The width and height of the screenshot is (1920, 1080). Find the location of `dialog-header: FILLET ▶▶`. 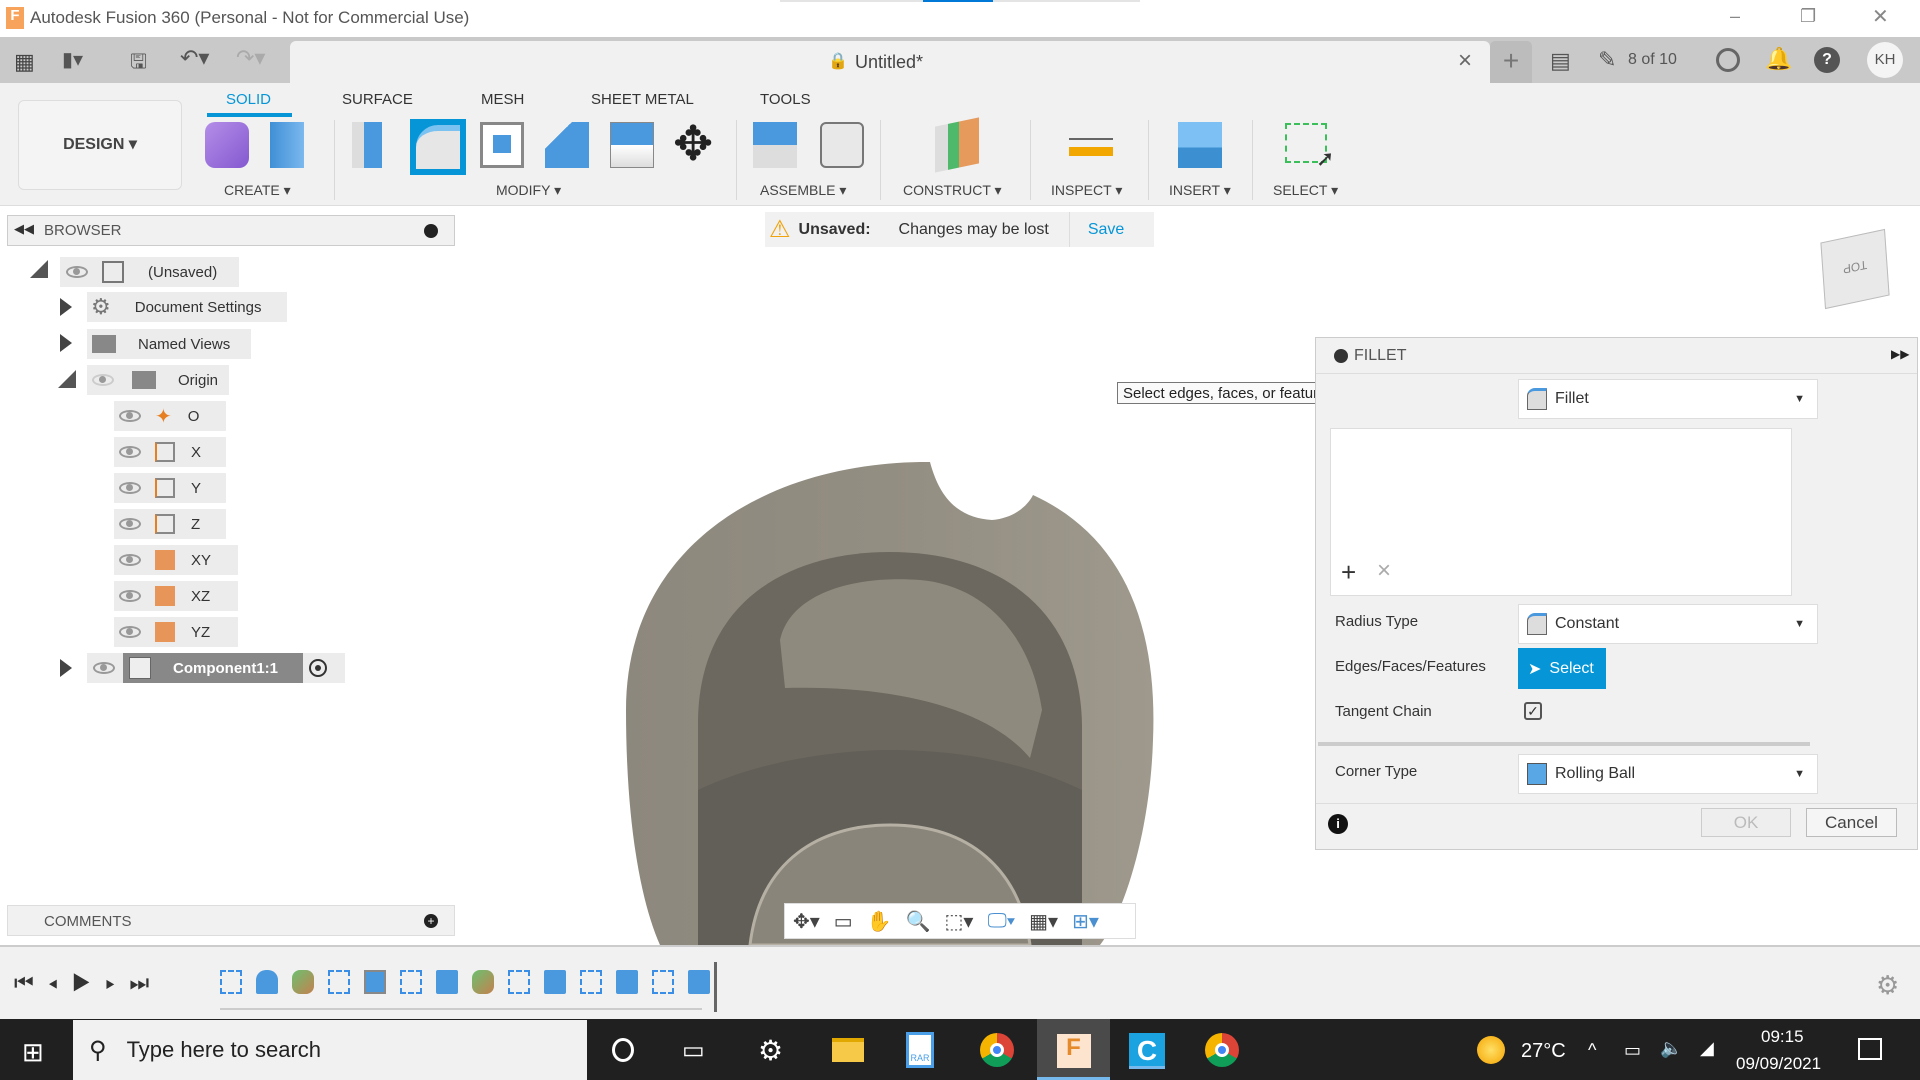

dialog-header: FILLET ▶▶ is located at coordinates (1616, 356).